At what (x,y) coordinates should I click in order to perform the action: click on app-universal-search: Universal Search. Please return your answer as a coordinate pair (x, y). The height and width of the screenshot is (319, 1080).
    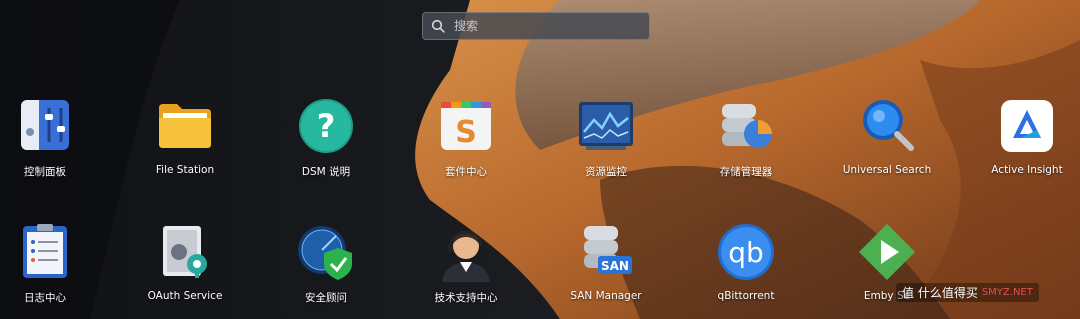
    Looking at the image, I should click on (887, 136).